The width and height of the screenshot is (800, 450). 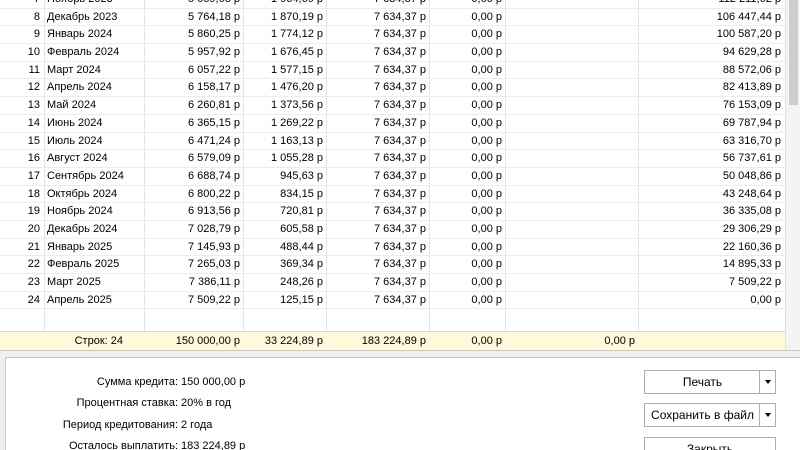 I want to click on total-interest: 33 224,89 р, so click(x=293, y=341).